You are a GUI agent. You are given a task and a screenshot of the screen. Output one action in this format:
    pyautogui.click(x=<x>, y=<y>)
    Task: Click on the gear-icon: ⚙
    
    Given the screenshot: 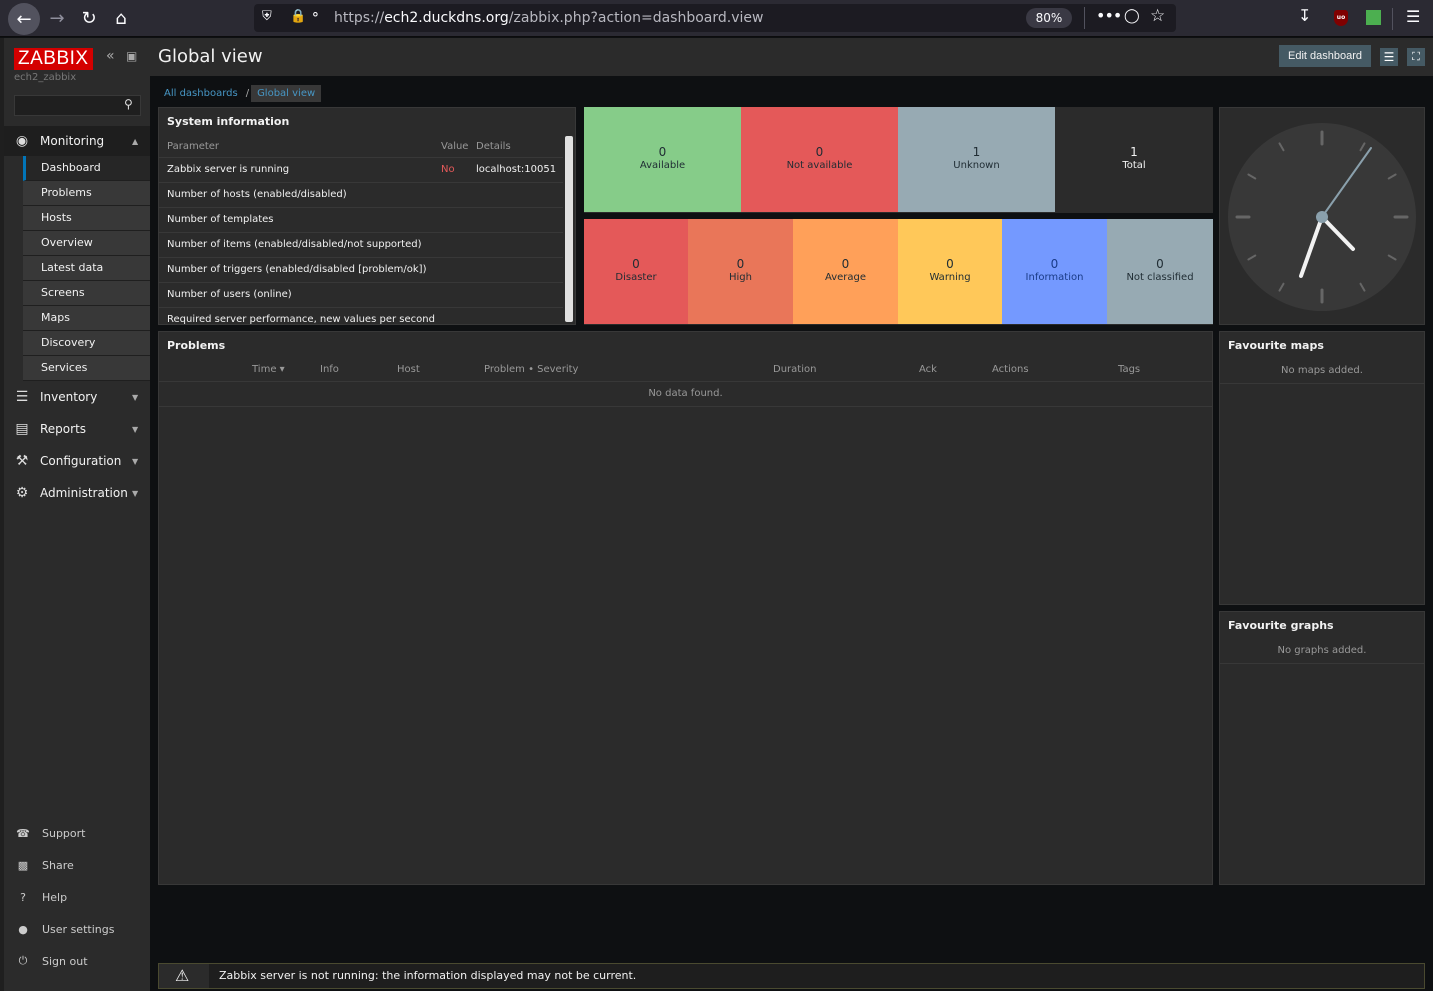 What is the action you would take?
    pyautogui.click(x=22, y=493)
    